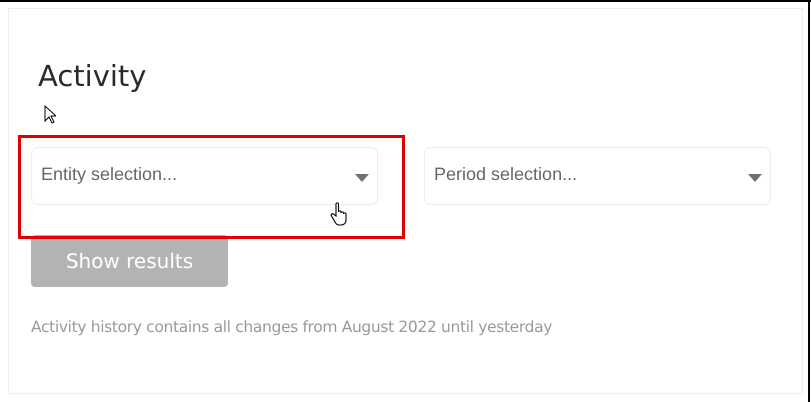 Image resolution: width=811 pixels, height=402 pixels. Describe the element at coordinates (292, 327) in the screenshot. I see `info-text: Activity history contains all changes from August 2022 until yesterday` at that location.